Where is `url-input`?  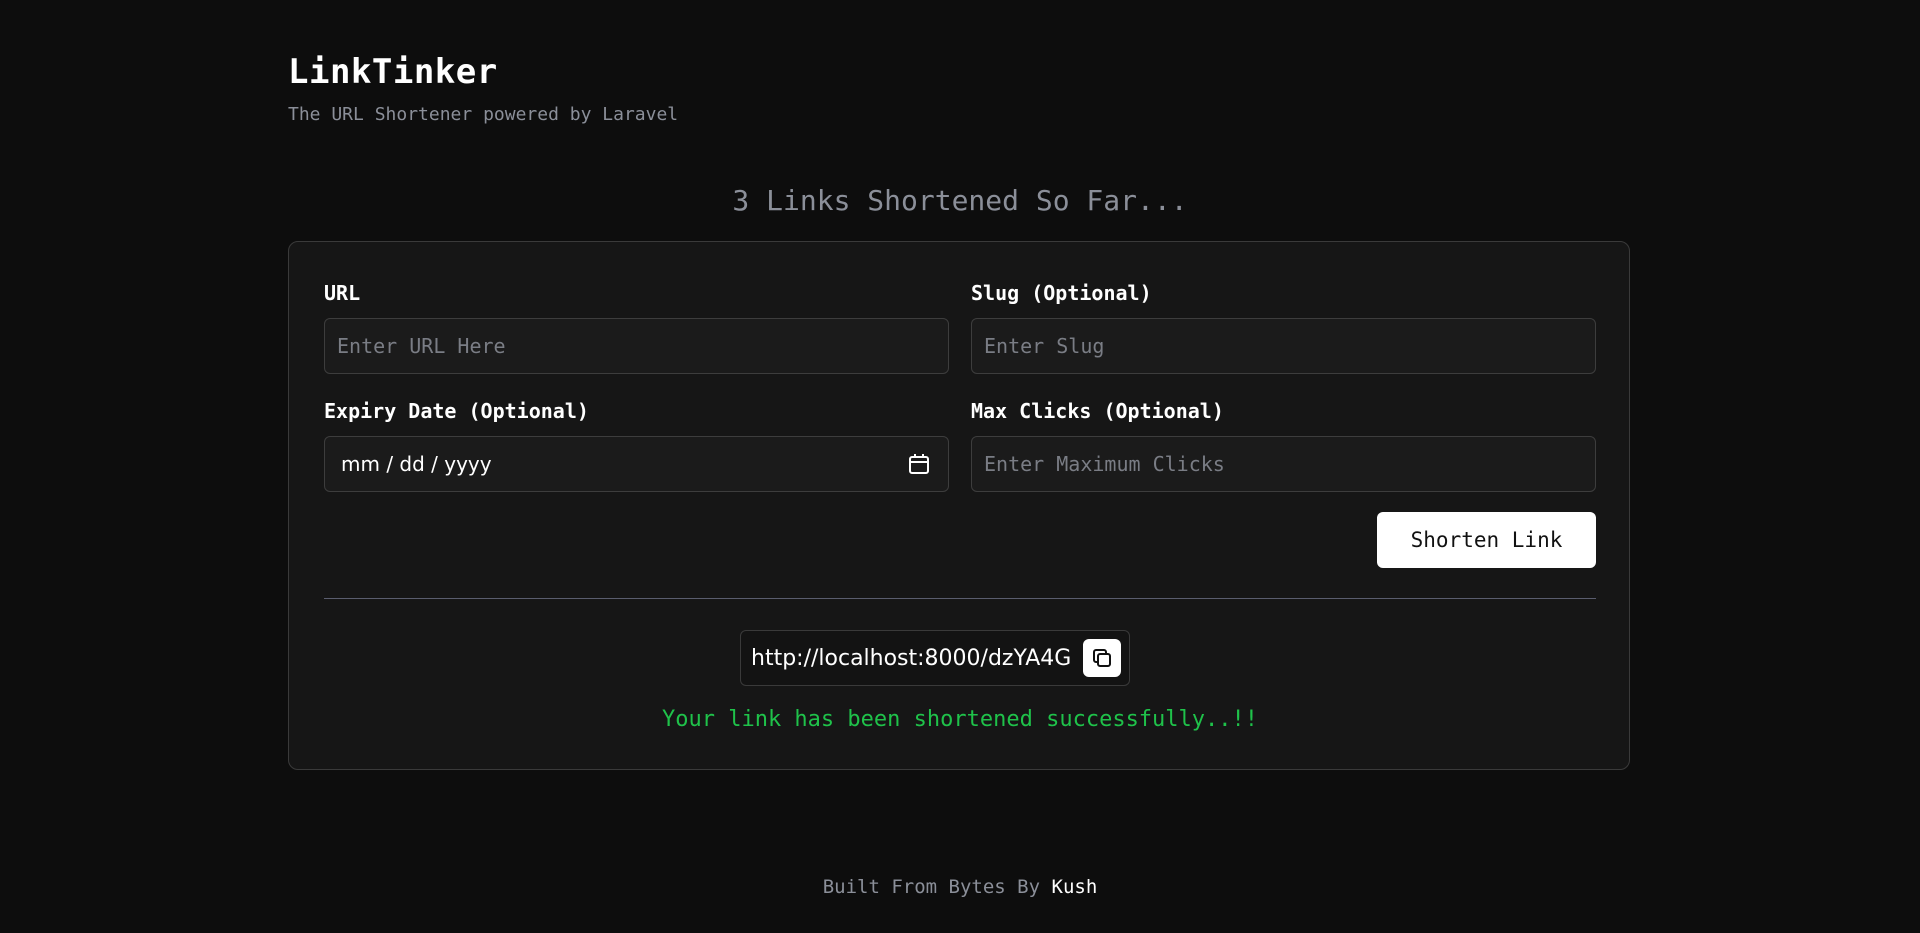
url-input is located at coordinates (636, 346).